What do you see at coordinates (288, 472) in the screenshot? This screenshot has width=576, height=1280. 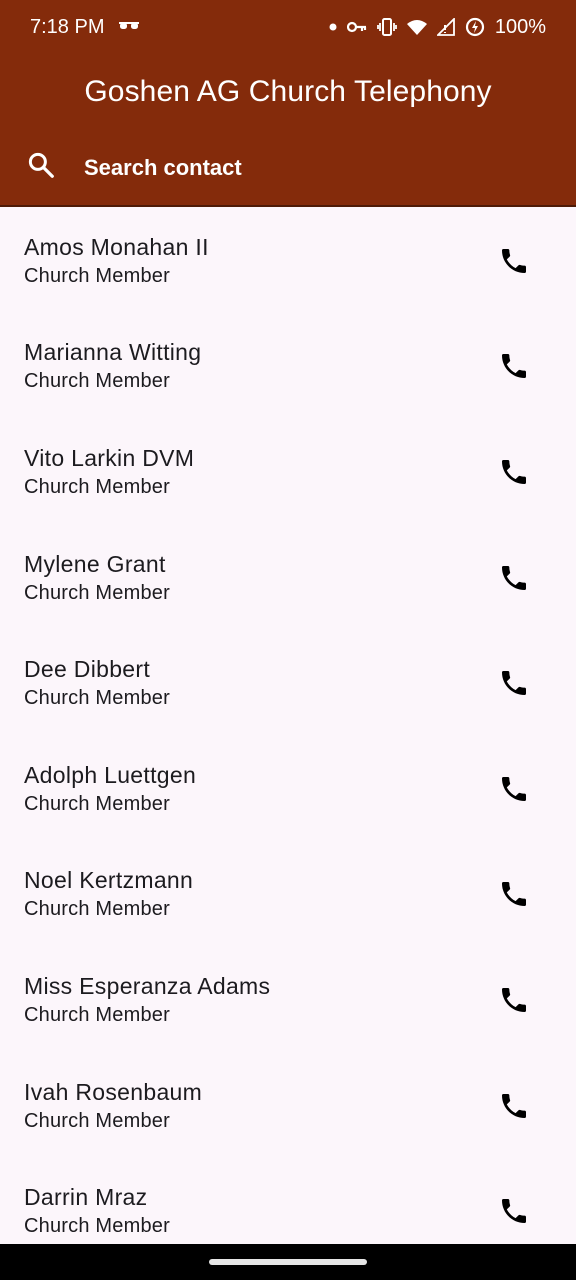 I see `list-item: Vito Larkin DVM Church Member` at bounding box center [288, 472].